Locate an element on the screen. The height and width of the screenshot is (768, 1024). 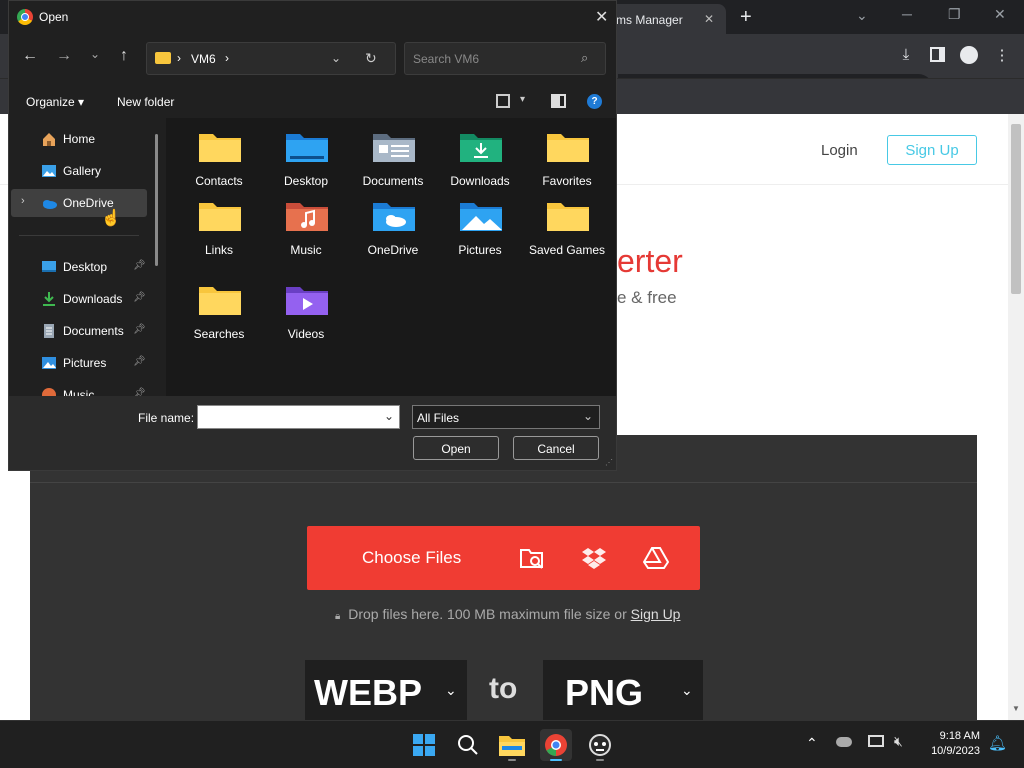
volume-muted-icon: 🔇︎ is located at coordinates (898, 741).